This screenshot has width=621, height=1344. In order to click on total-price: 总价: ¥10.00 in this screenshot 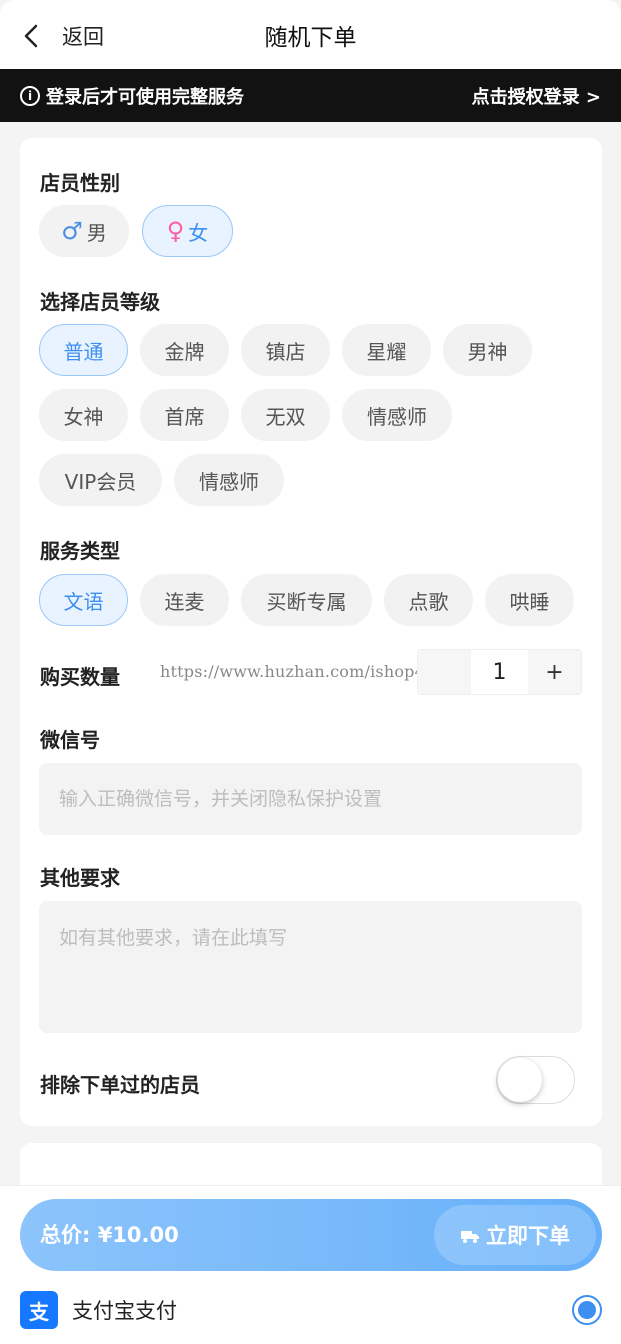, I will do `click(109, 1235)`.